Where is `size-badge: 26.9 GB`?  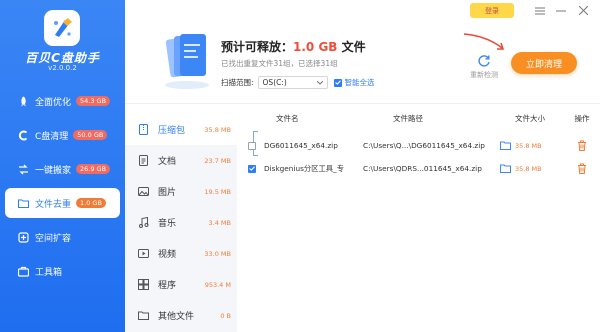 size-badge: 26.9 GB is located at coordinates (93, 169).